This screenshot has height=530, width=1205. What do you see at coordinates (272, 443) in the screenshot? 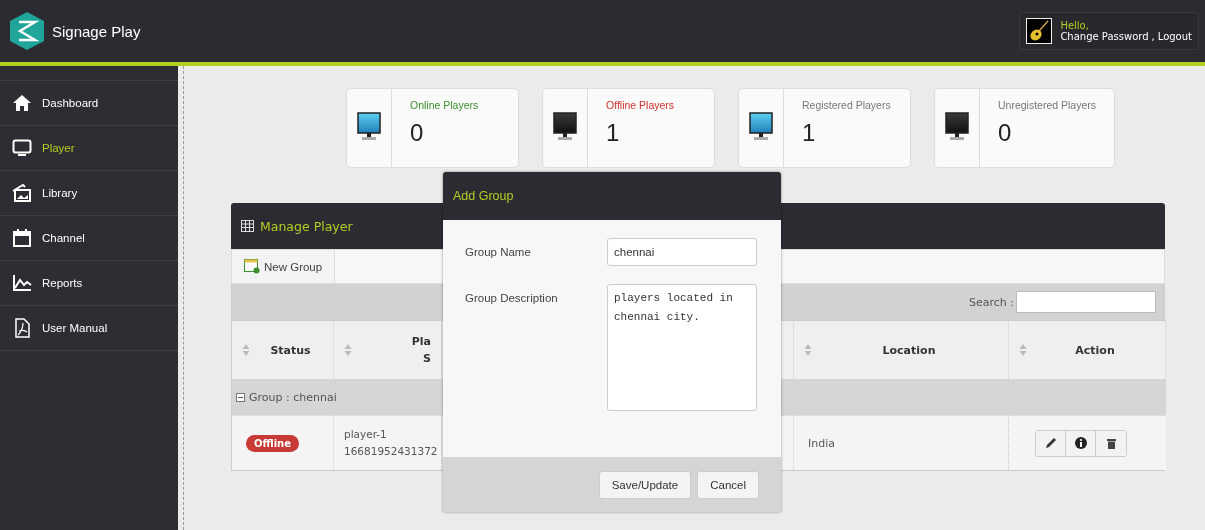
I see `status-badge: Offline` at bounding box center [272, 443].